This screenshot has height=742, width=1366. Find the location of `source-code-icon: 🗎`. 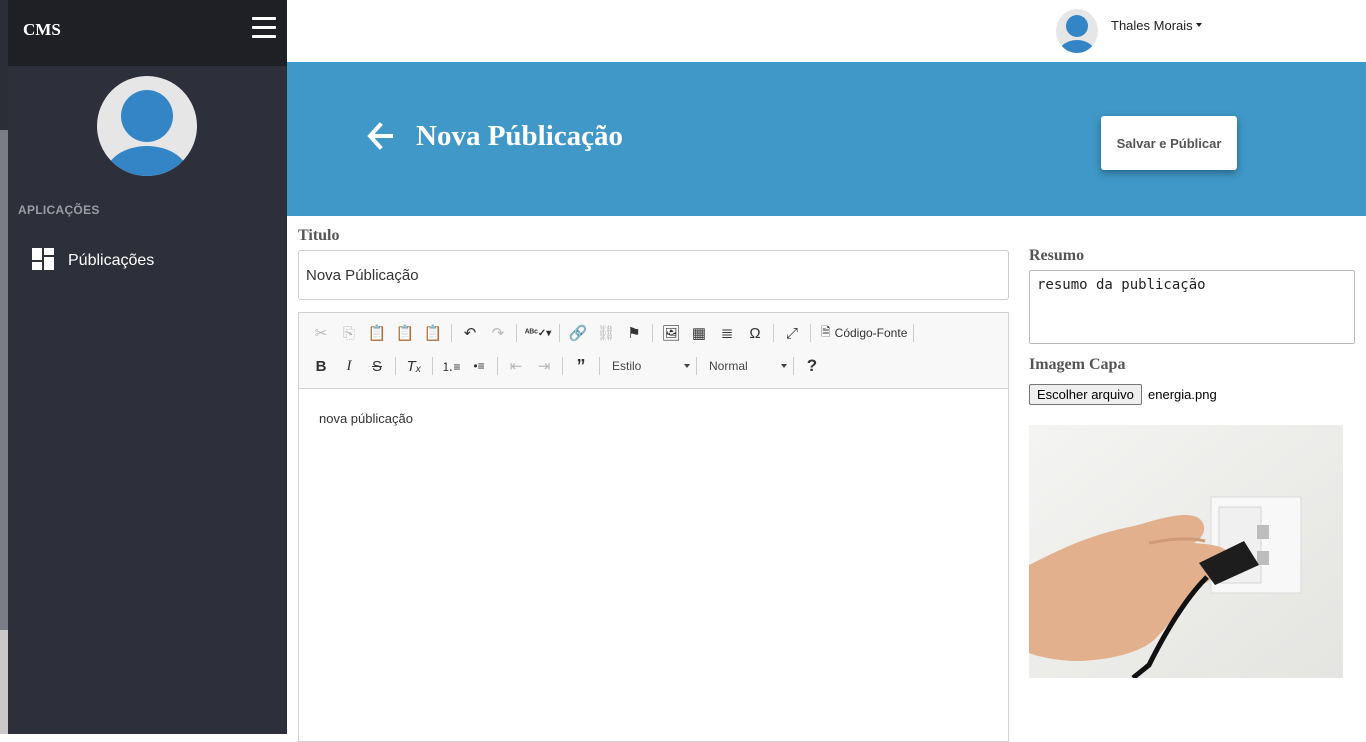

source-code-icon: 🗎 is located at coordinates (826, 331).